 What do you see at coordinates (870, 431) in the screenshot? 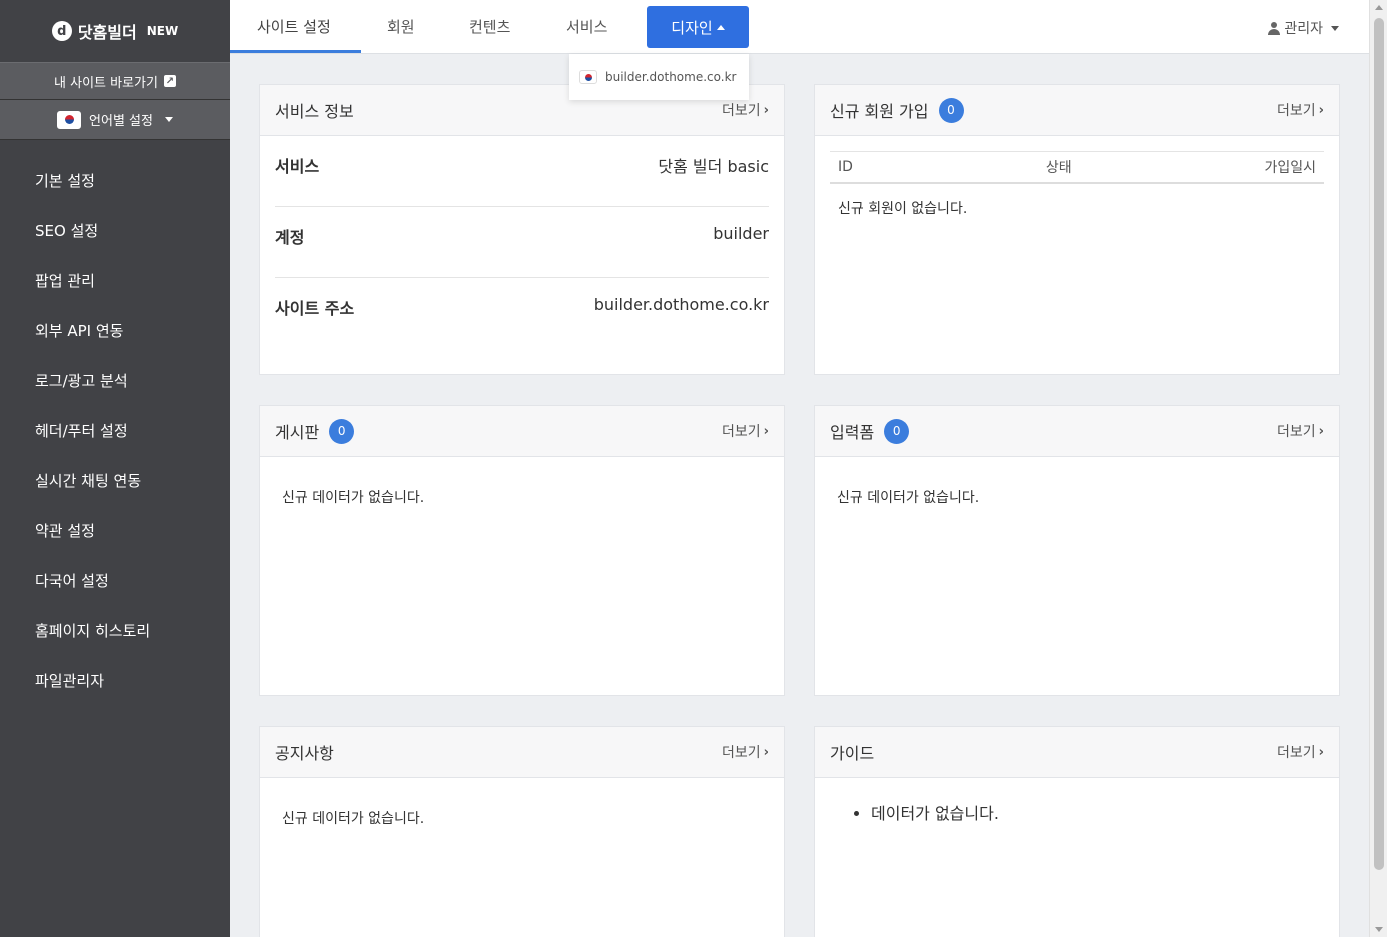
I see `panel-title: 입력폼 0` at bounding box center [870, 431].